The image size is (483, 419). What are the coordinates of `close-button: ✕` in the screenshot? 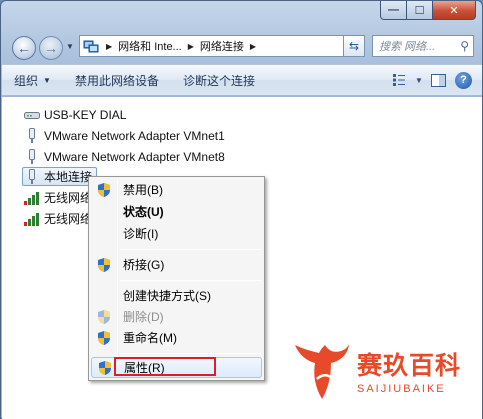 It's located at (454, 10).